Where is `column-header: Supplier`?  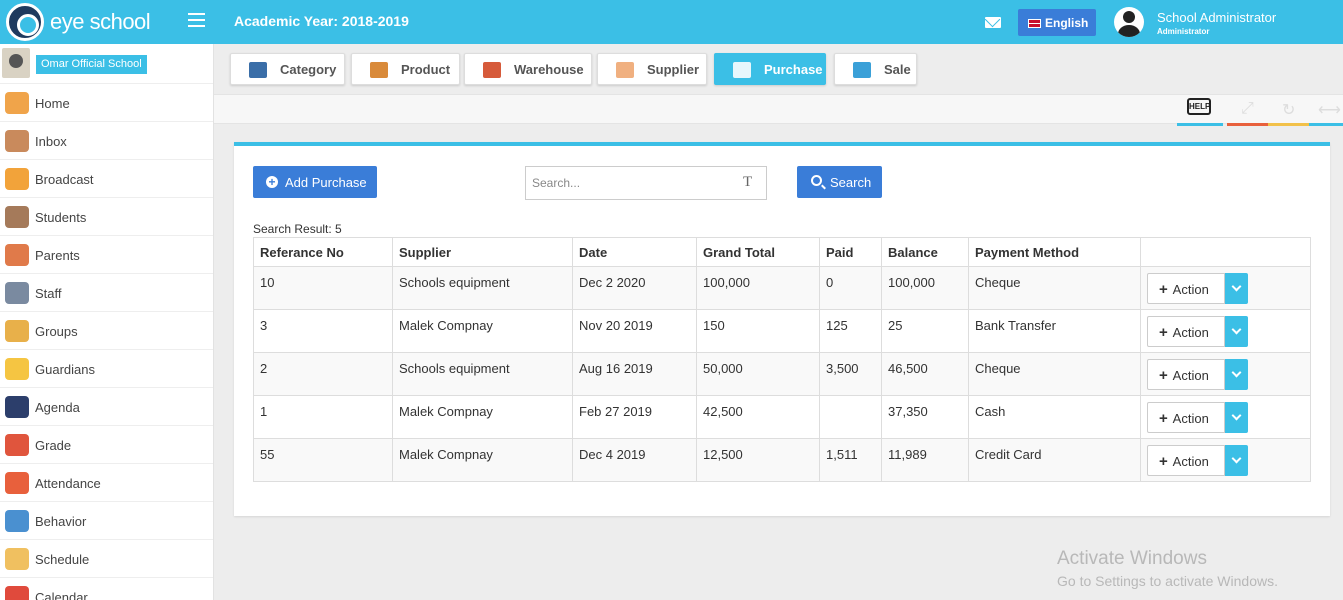
column-header: Supplier is located at coordinates (482, 252).